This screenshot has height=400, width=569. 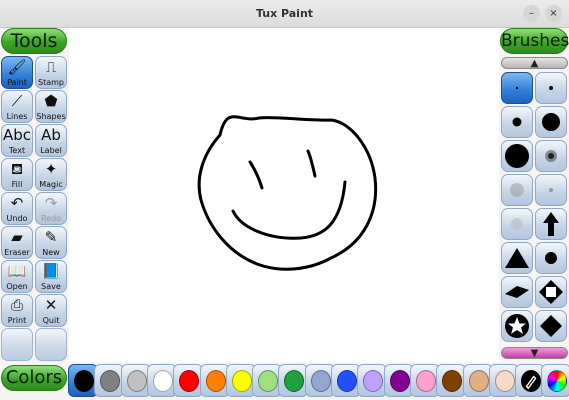 What do you see at coordinates (311, 163) in the screenshot?
I see `smiley-right-eye` at bounding box center [311, 163].